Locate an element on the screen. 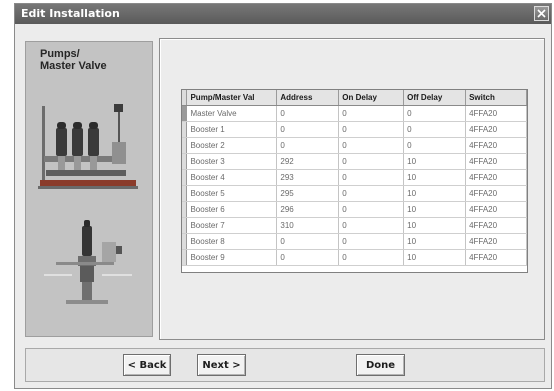 The image size is (554, 391). table-row: Booster 7 310 0 10 4FFA20 is located at coordinates (354, 225).